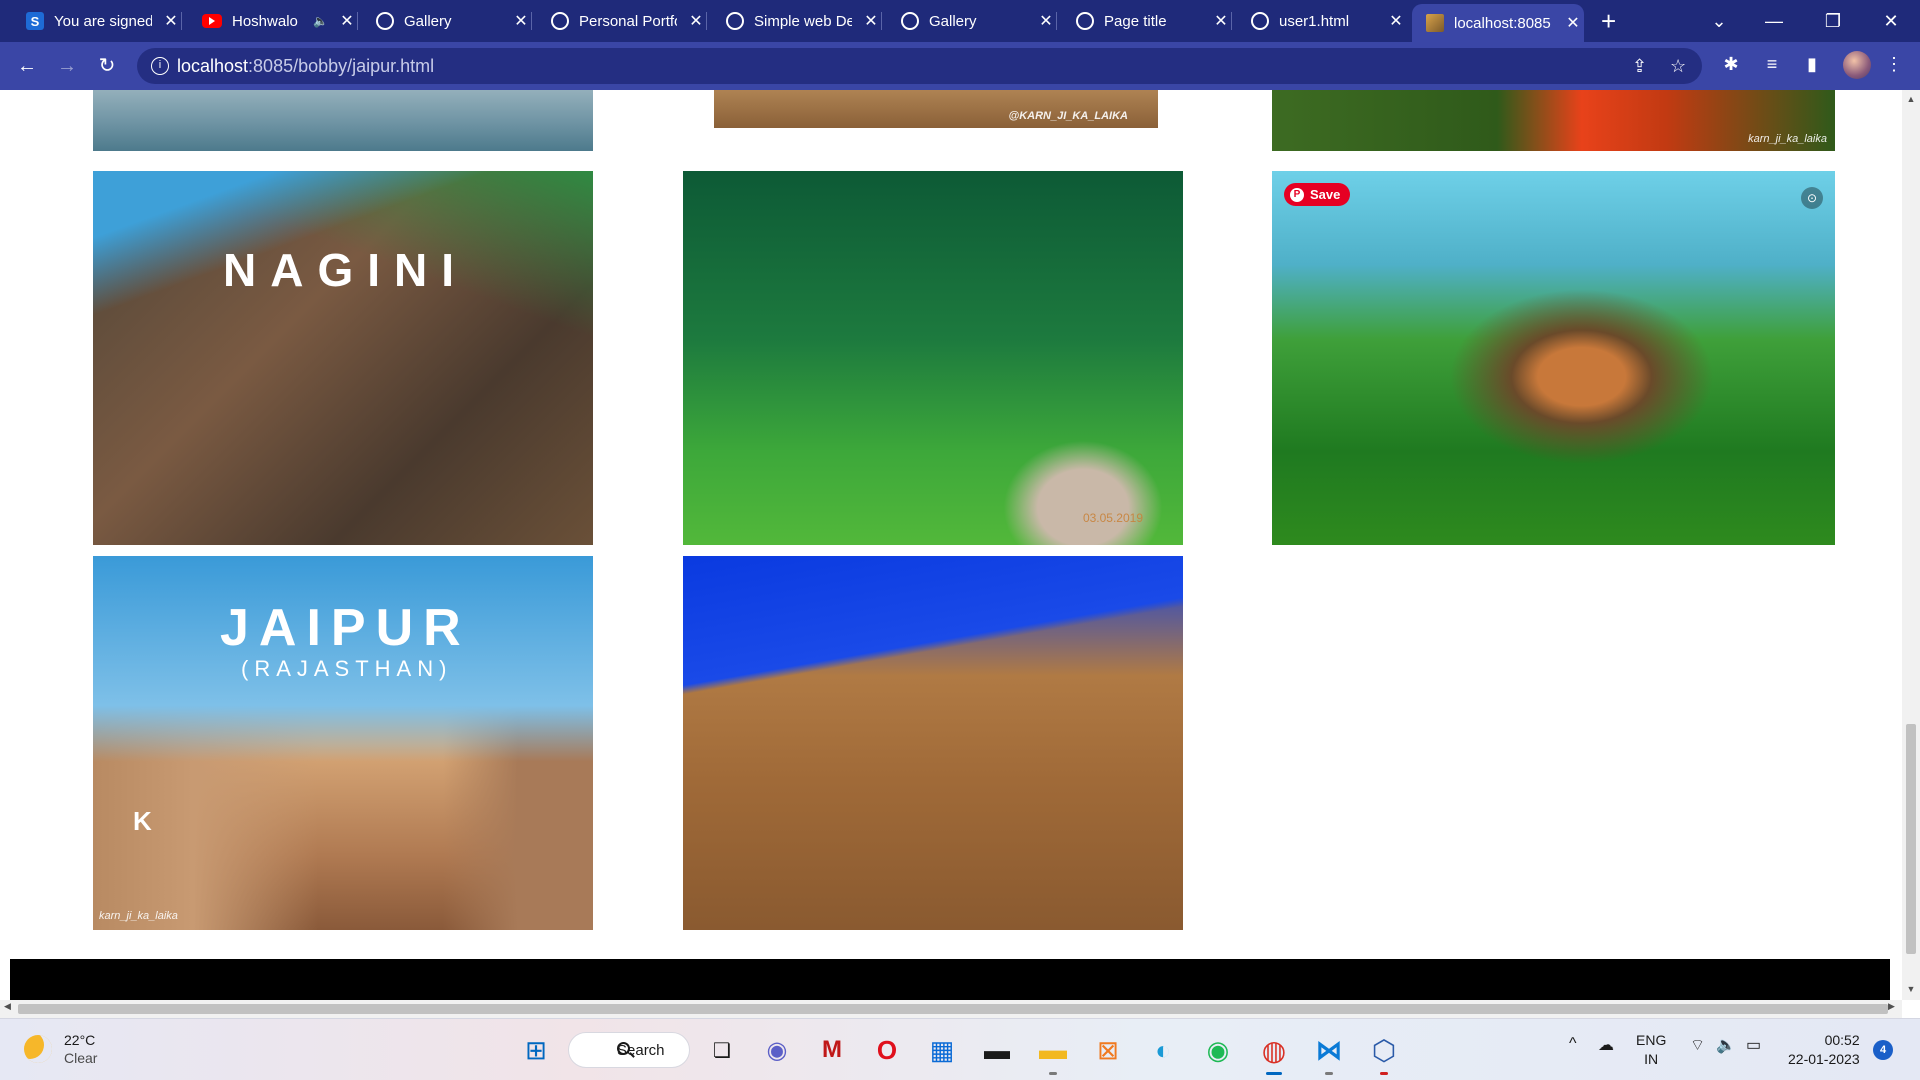 The image size is (1920, 1080). What do you see at coordinates (933, 358) in the screenshot?
I see `gallery-image-forest: 03.05.2019` at bounding box center [933, 358].